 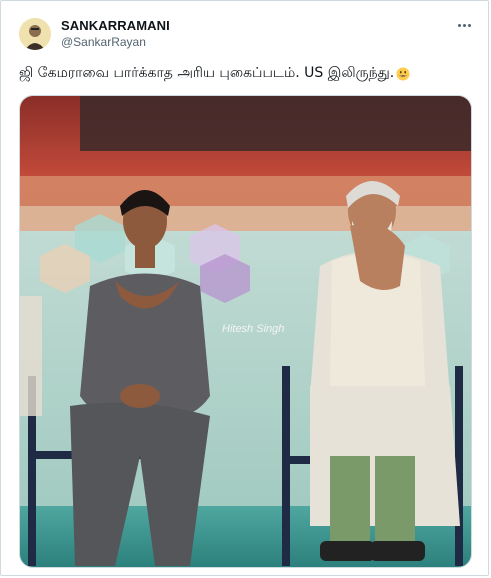 I want to click on author-display-name: SANKARRAMANI, so click(x=115, y=25).